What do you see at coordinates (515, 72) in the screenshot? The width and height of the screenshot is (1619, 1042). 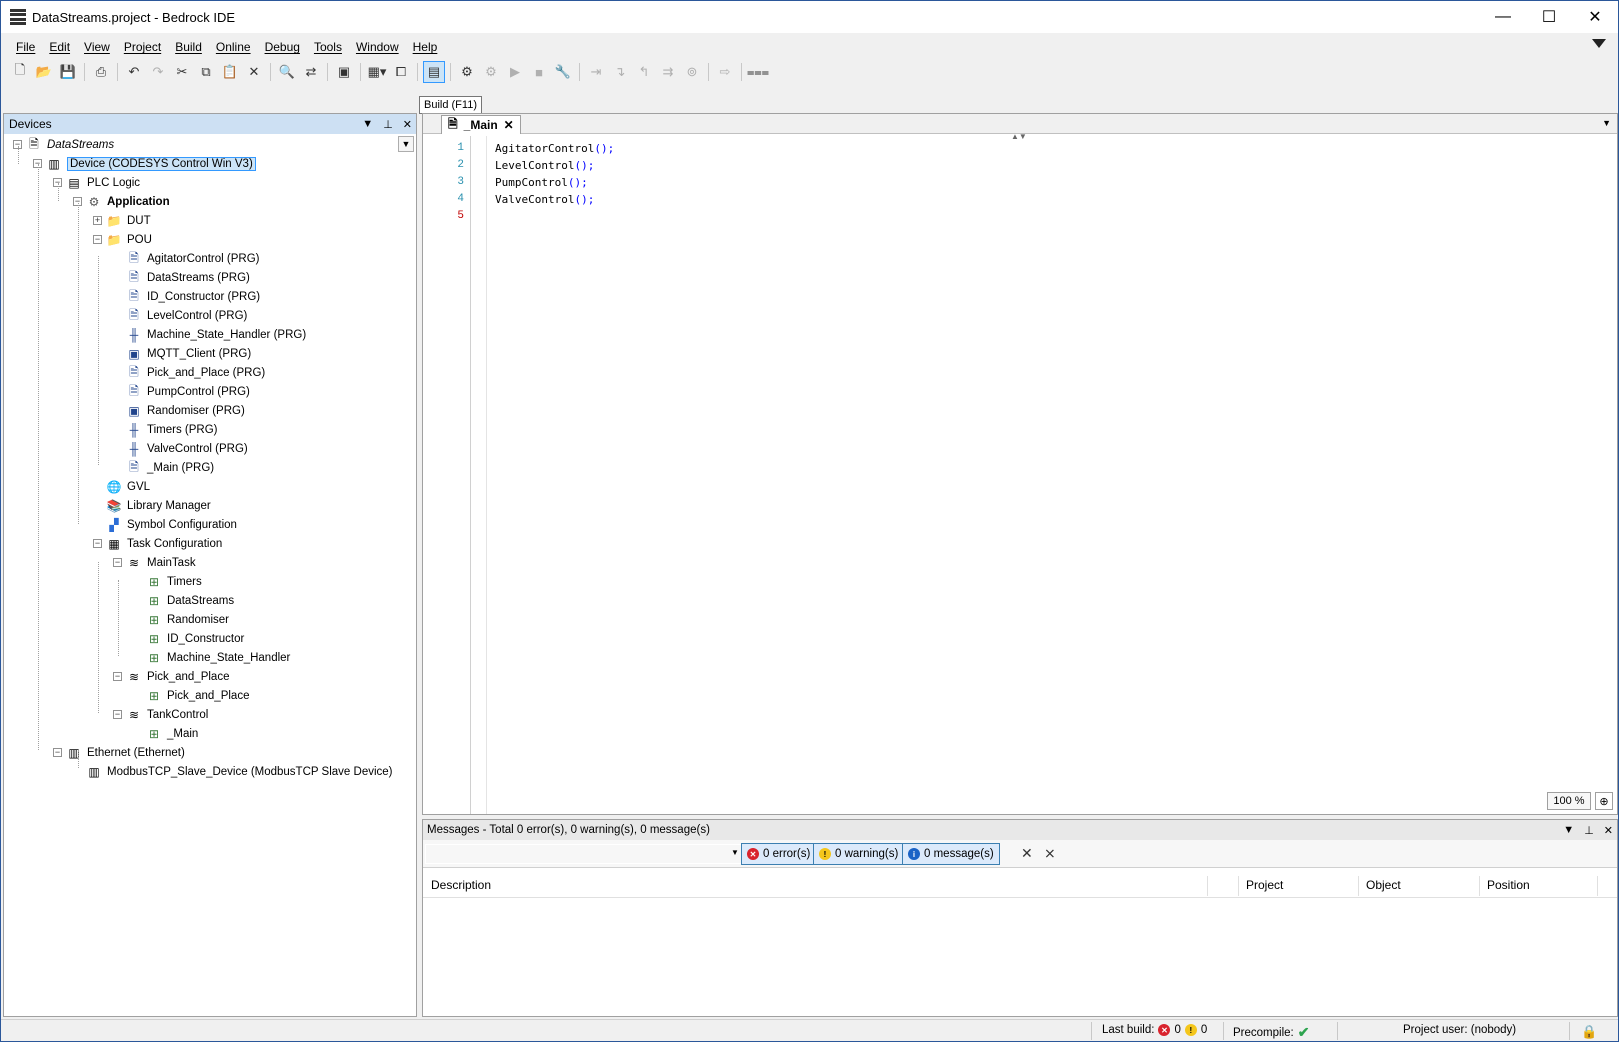 I see `start-icon: ▶` at bounding box center [515, 72].